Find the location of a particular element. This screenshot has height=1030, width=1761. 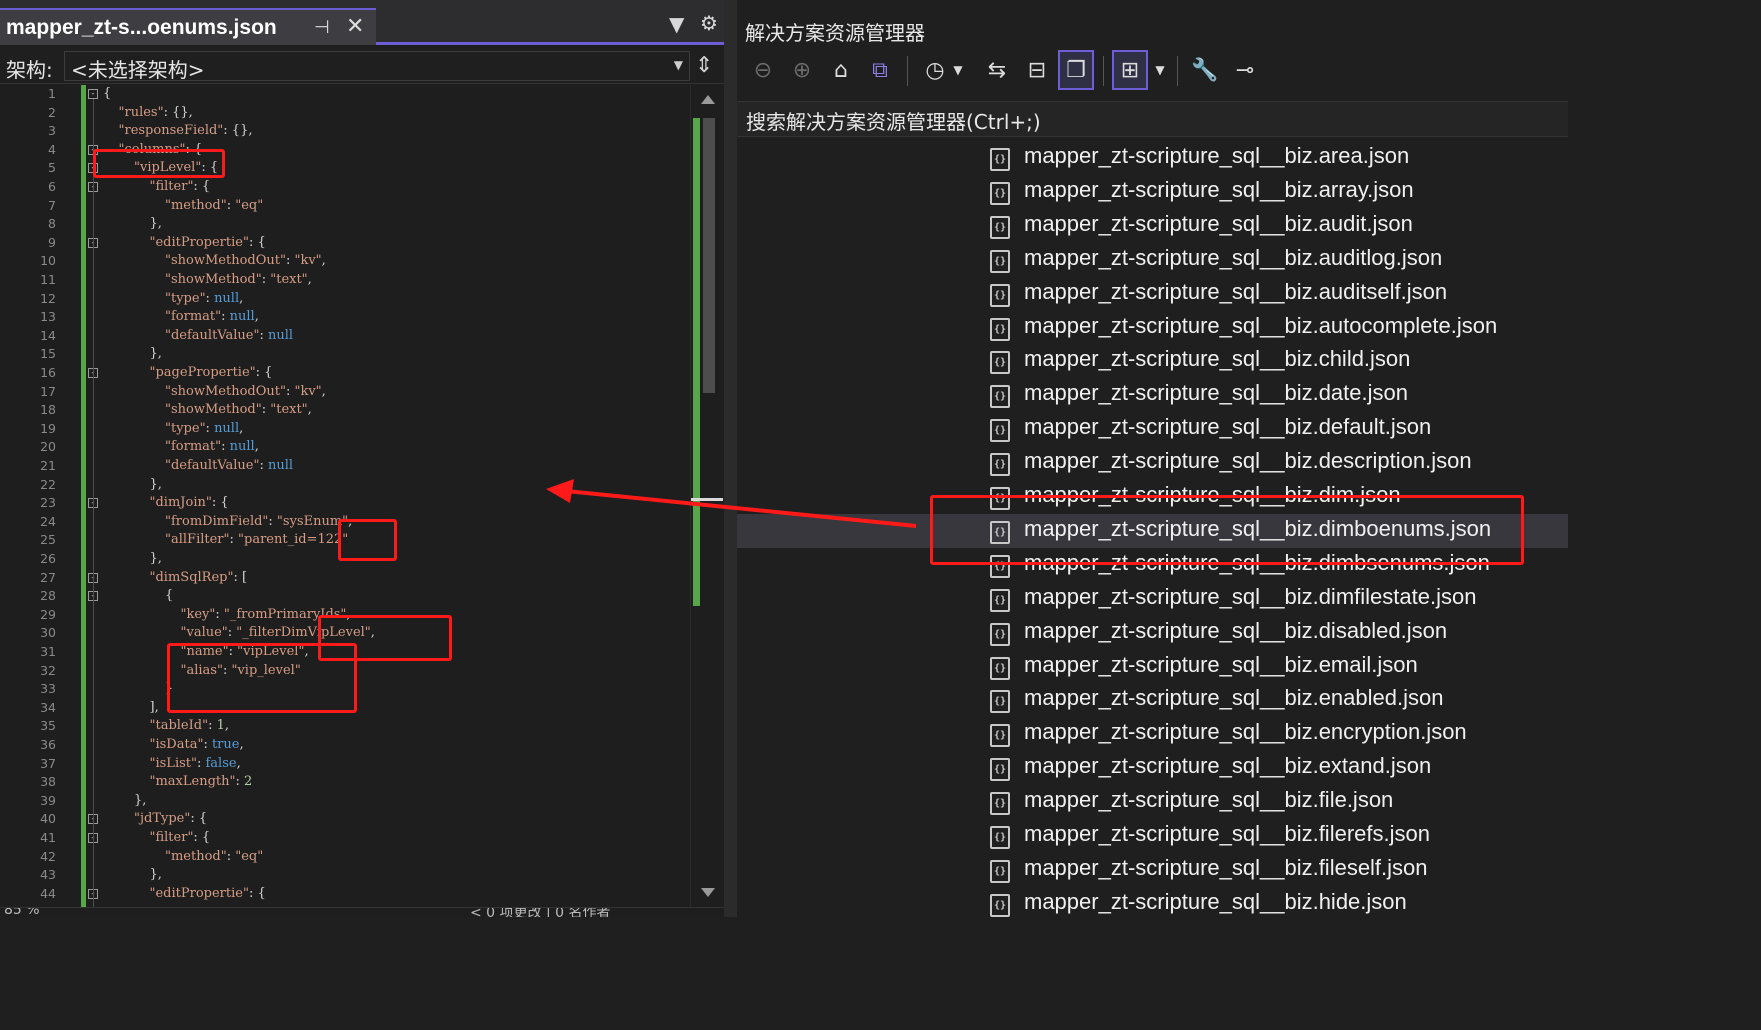

line-number: 24 is located at coordinates (48, 521).